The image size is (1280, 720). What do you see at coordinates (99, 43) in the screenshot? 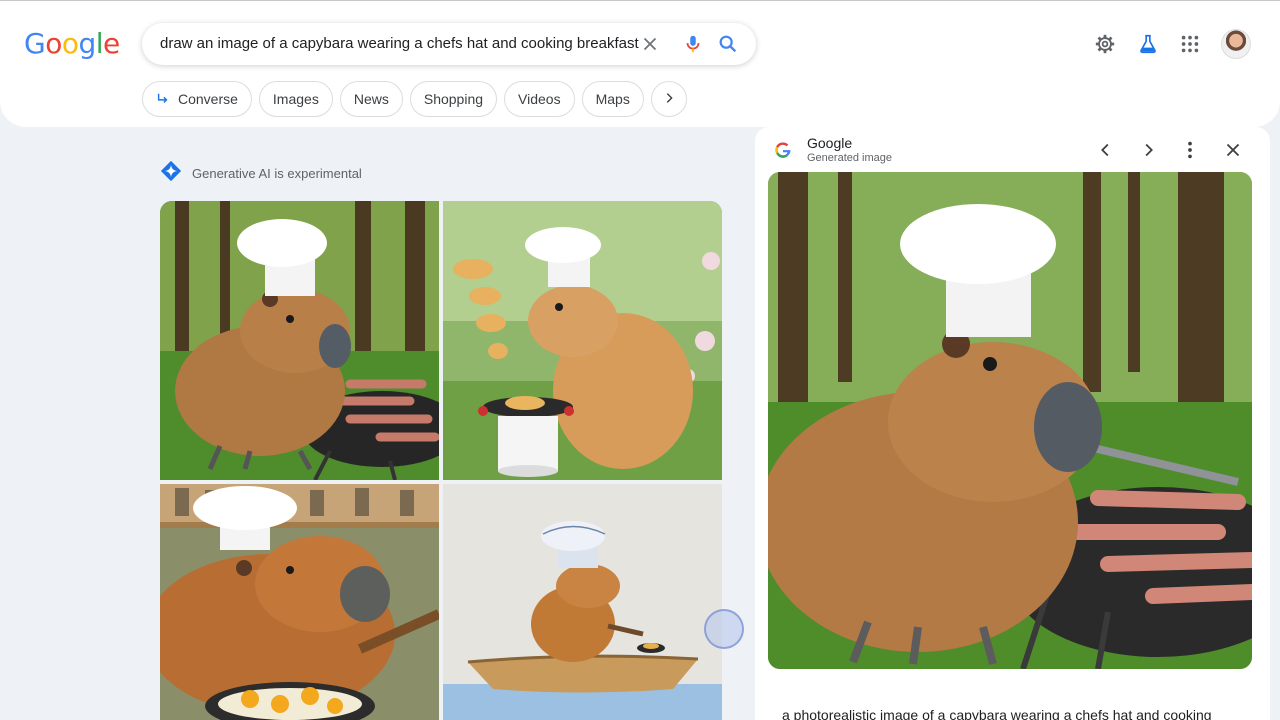
I see `logo-letter: l` at bounding box center [99, 43].